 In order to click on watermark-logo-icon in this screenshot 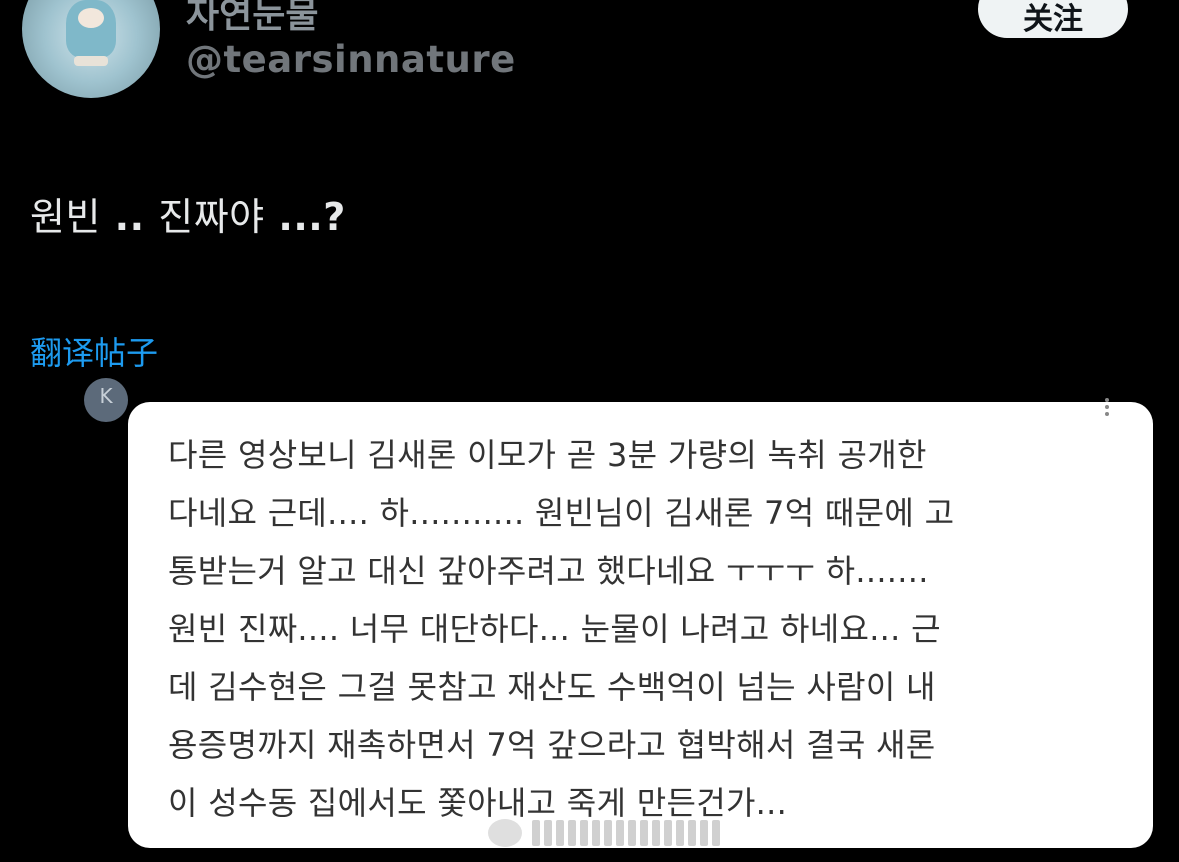, I will do `click(604, 833)`.